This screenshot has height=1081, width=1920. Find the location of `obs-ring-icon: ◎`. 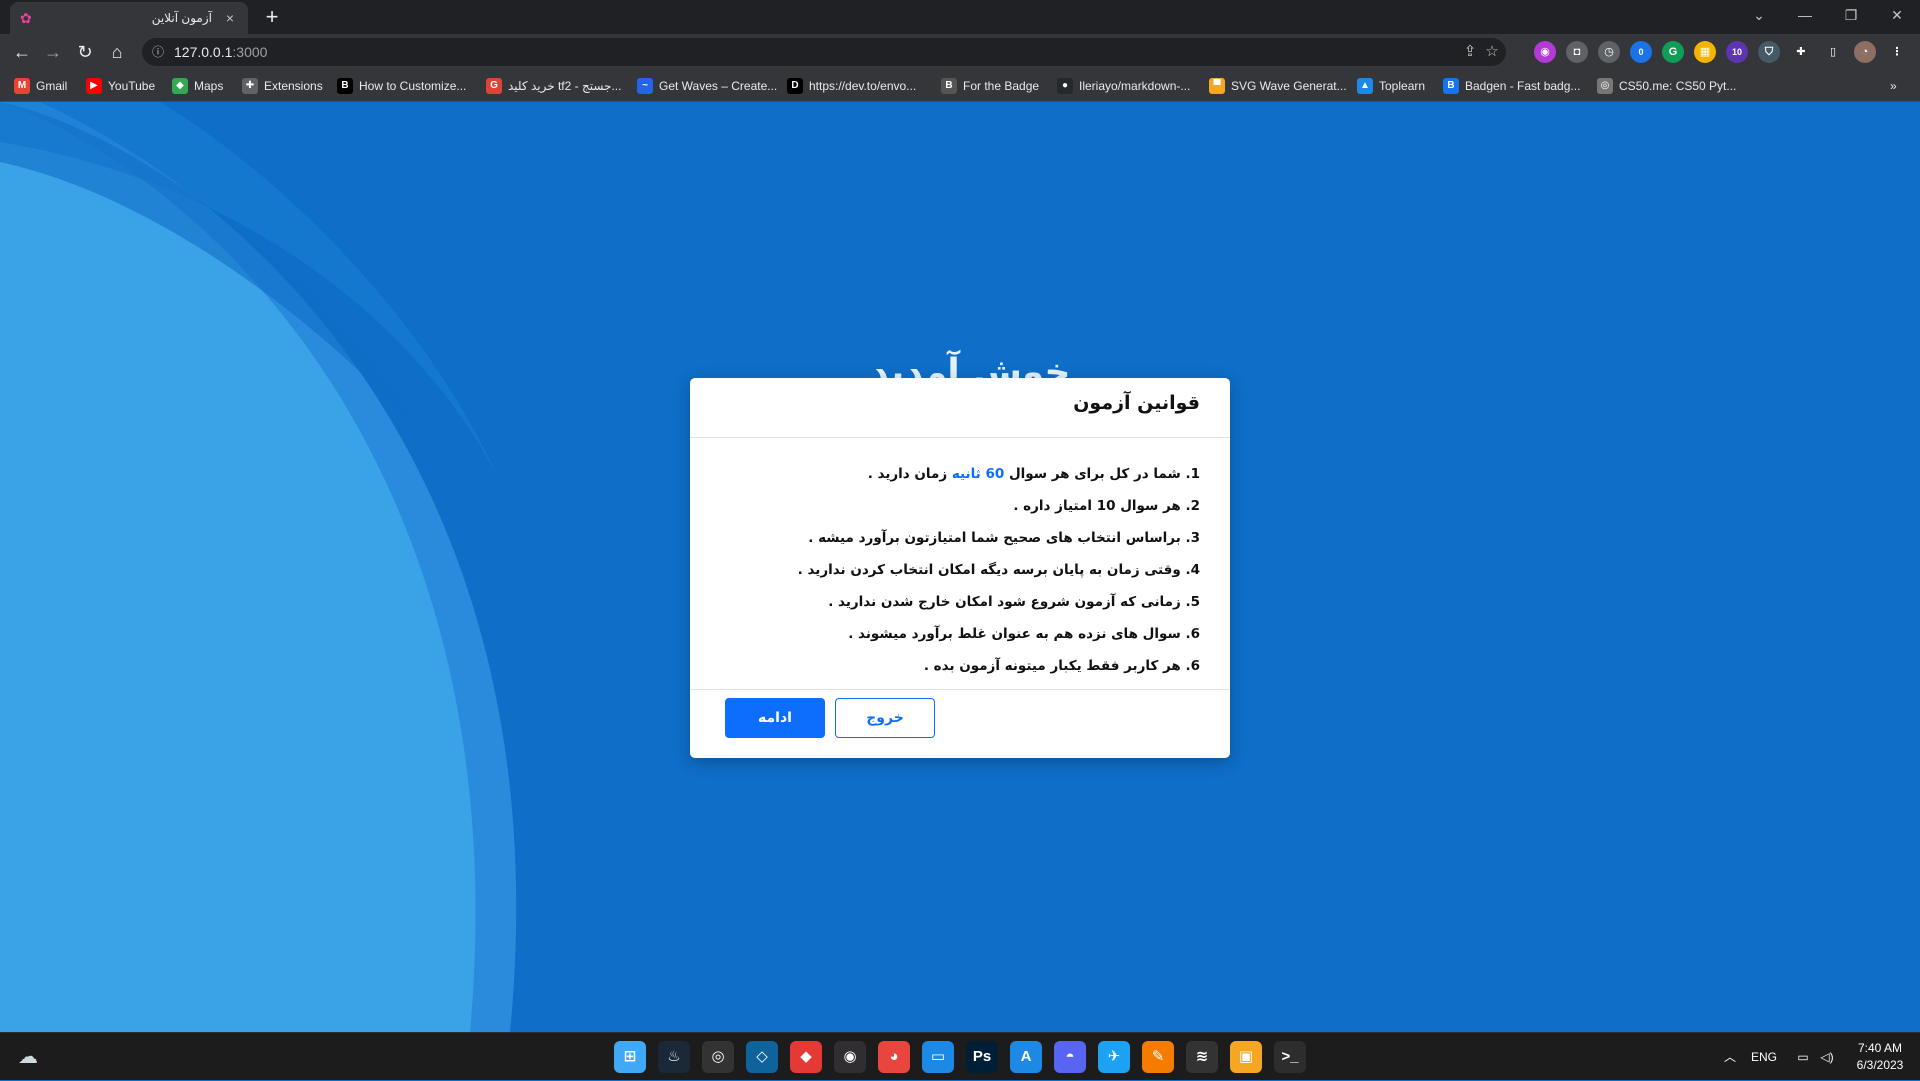

obs-ring-icon: ◎ is located at coordinates (718, 1057).